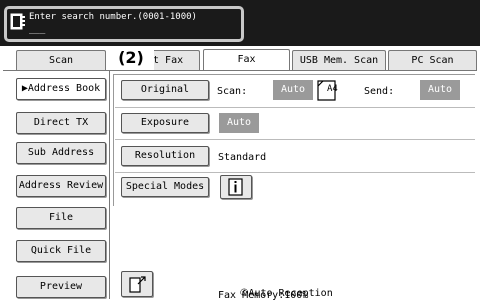 The width and height of the screenshot is (480, 301). I want to click on send-label: Send:, so click(379, 91).